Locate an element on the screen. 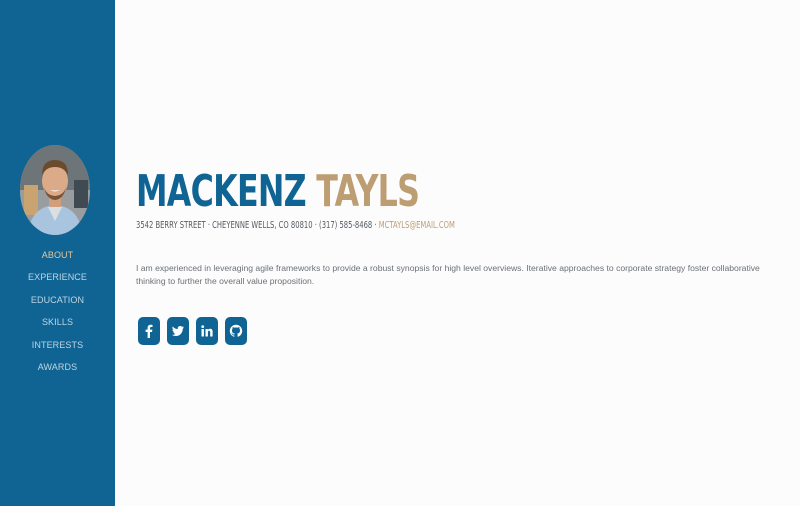 Image resolution: width=800 pixels, height=506 pixels. twitter-icon is located at coordinates (178, 331).